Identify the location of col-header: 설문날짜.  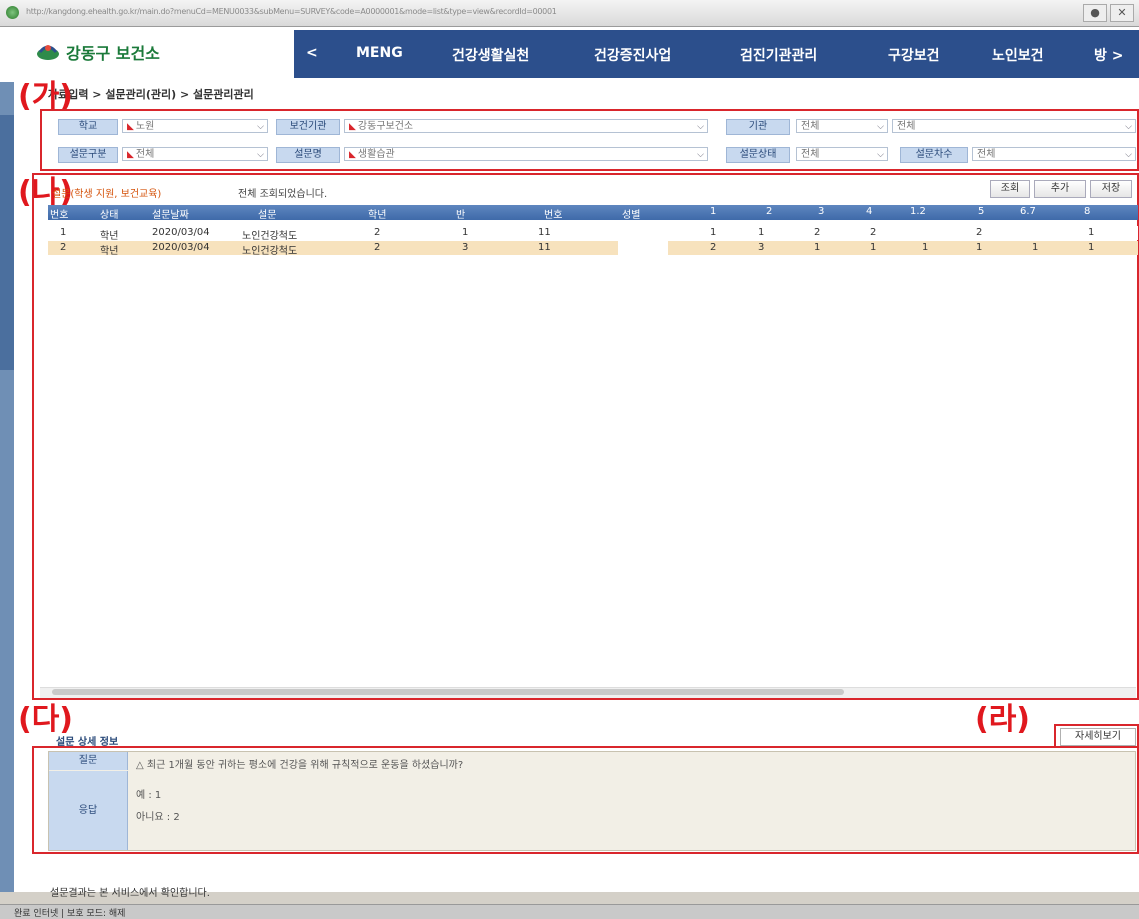
(170, 213).